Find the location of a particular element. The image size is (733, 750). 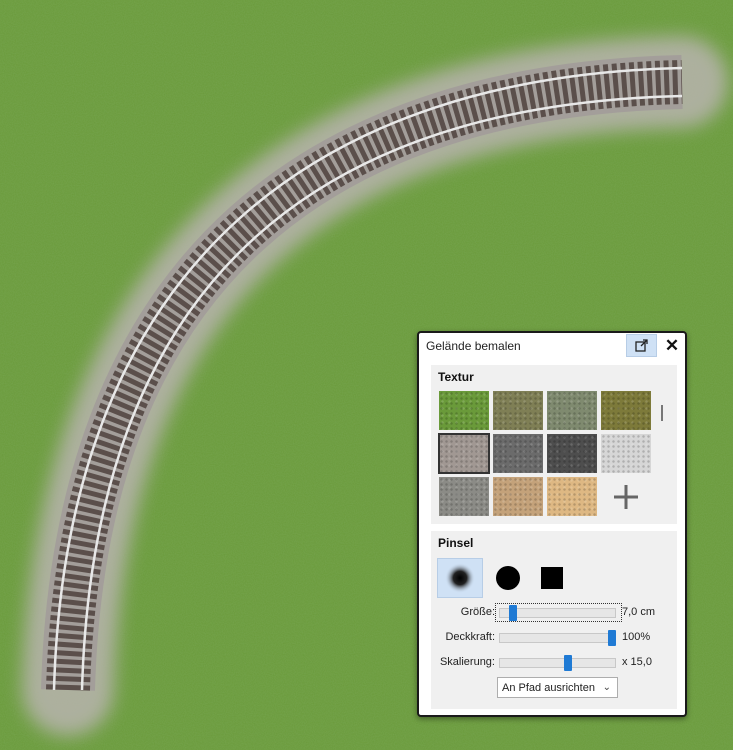

opacity-value: 100% is located at coordinates (636, 637).